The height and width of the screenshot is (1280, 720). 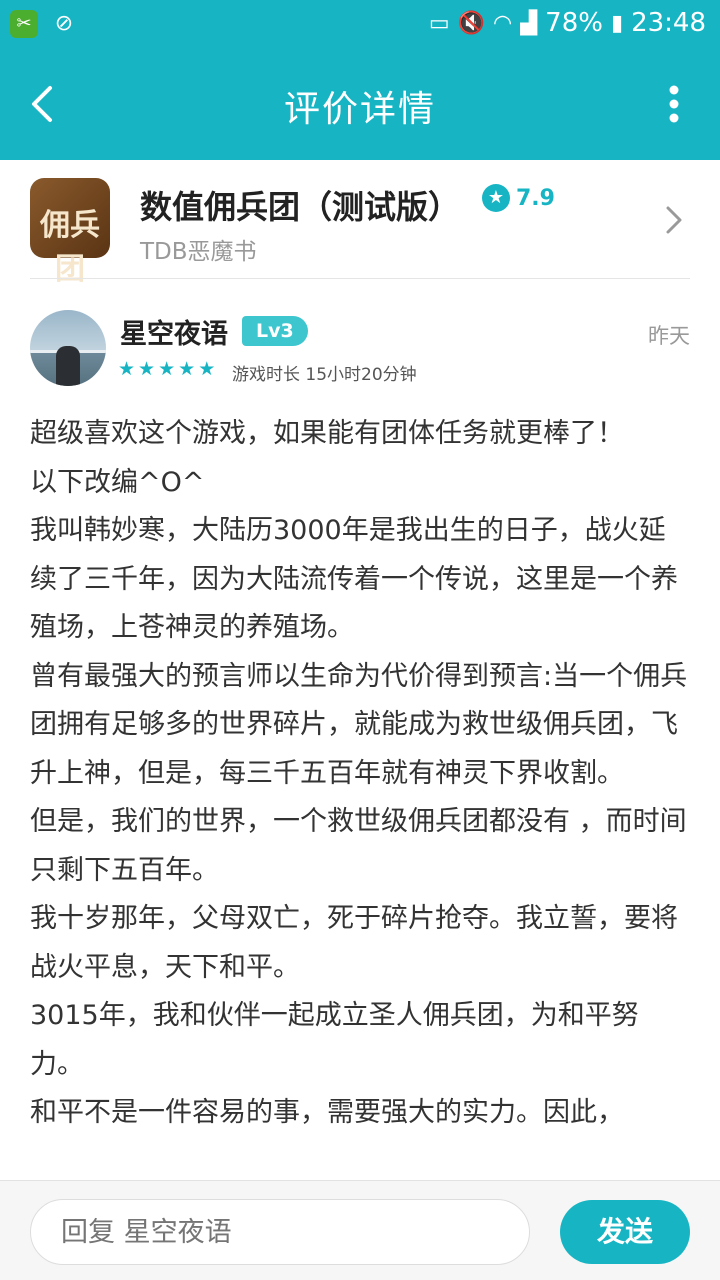 I want to click on app-name: 数值佣兵团（测试版）, so click(x=300, y=207).